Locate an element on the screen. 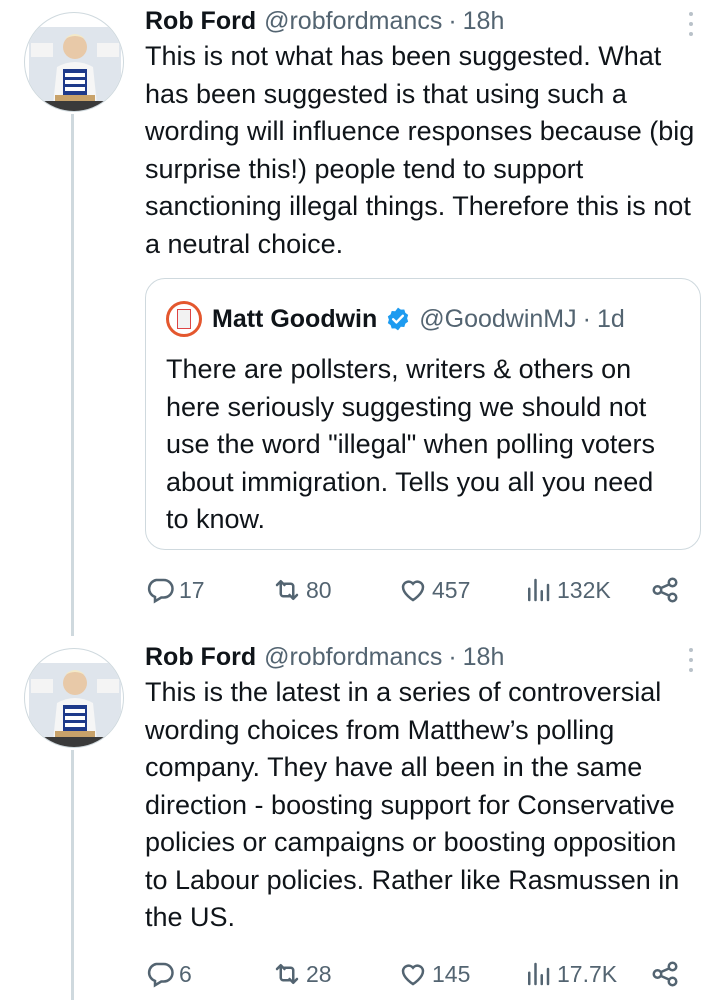 This screenshot has width=723, height=1000. reply-count: 6 is located at coordinates (185, 973).